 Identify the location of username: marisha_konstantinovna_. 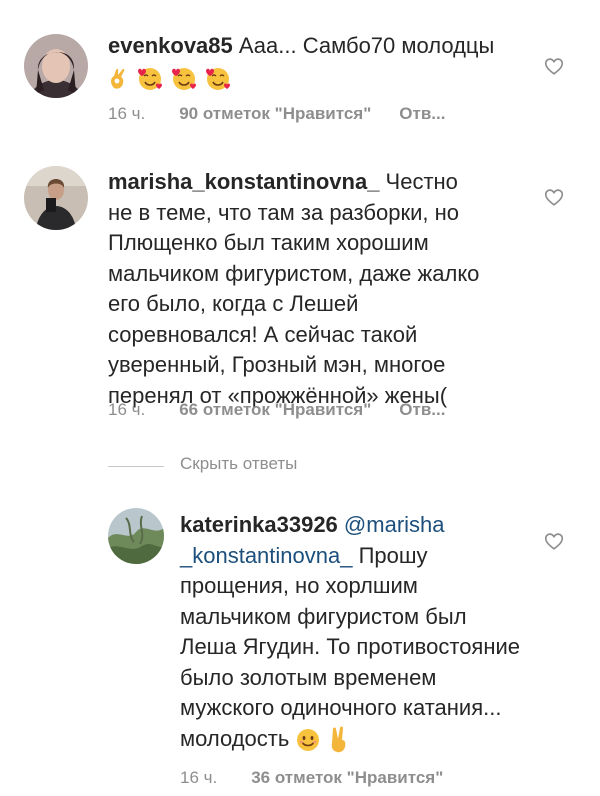
(243, 181).